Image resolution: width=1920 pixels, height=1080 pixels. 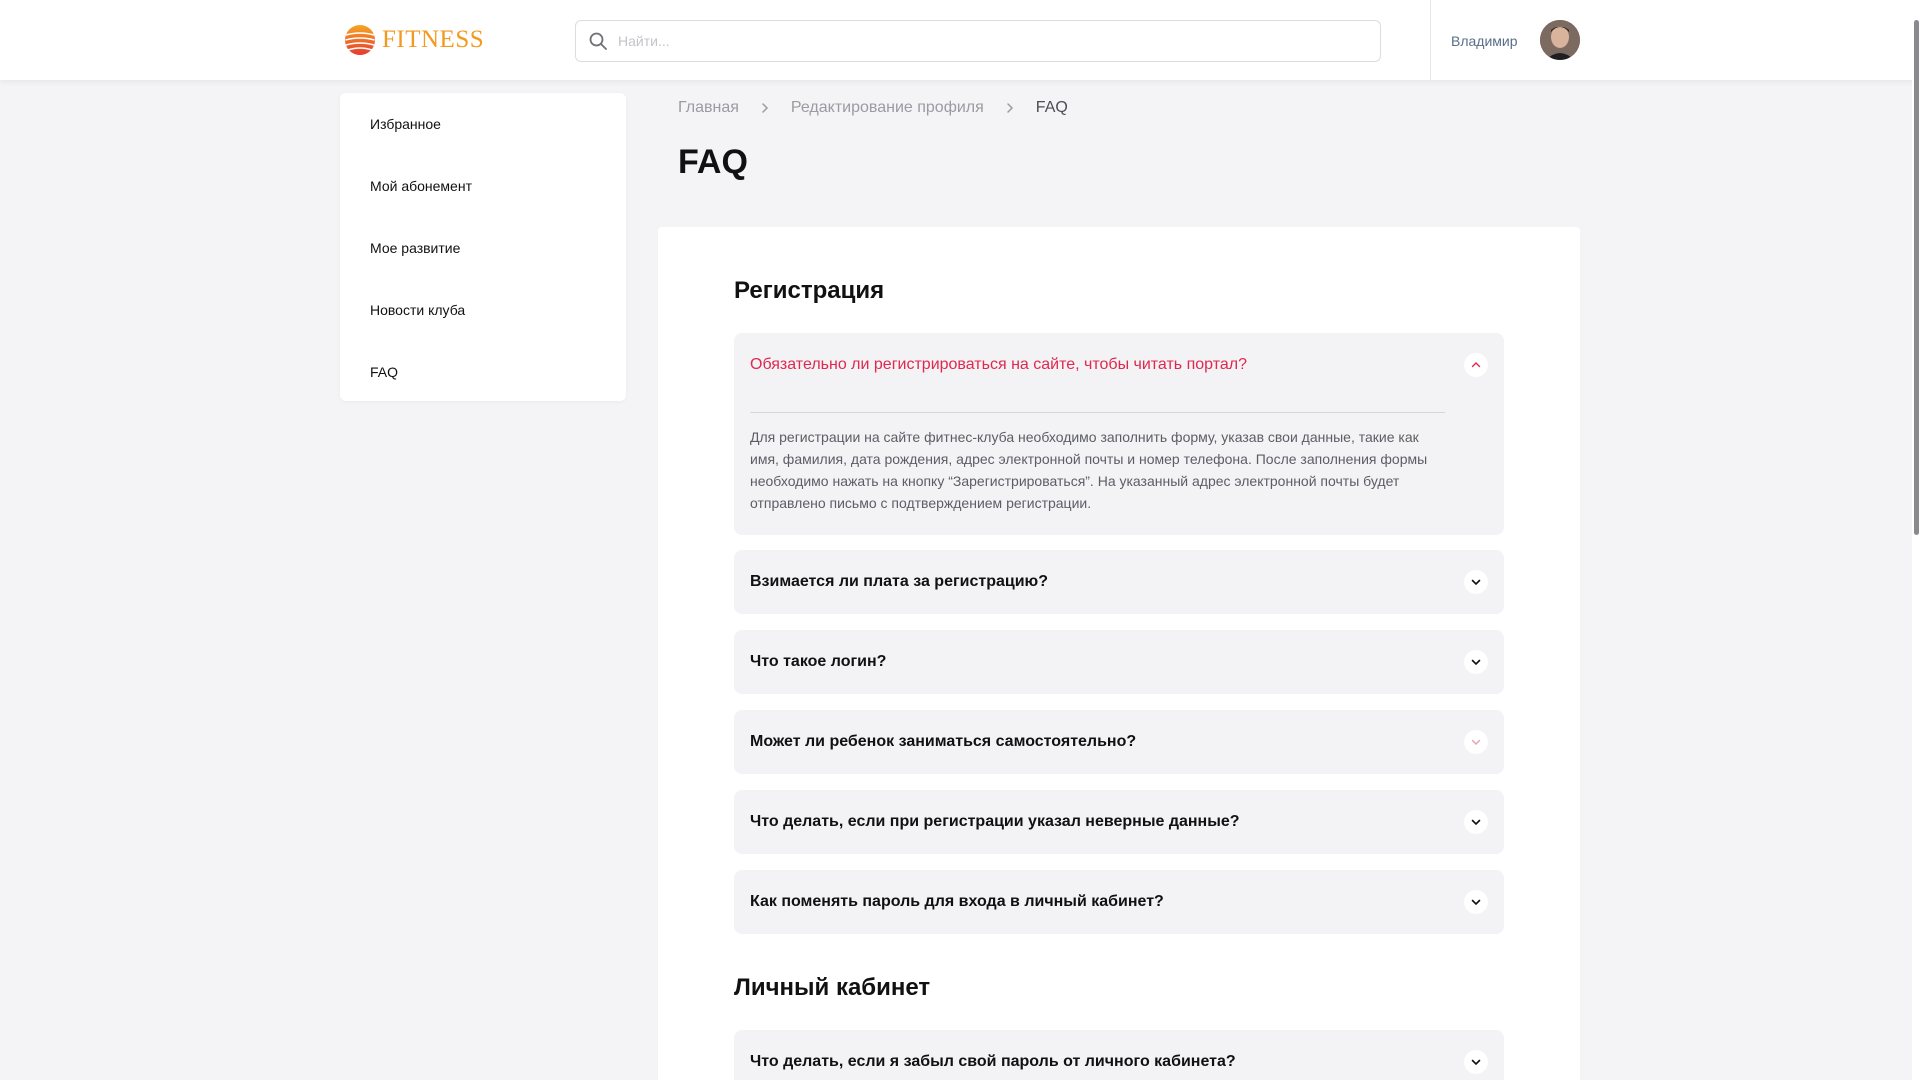 What do you see at coordinates (713, 162) in the screenshot?
I see `page-title: FAQ` at bounding box center [713, 162].